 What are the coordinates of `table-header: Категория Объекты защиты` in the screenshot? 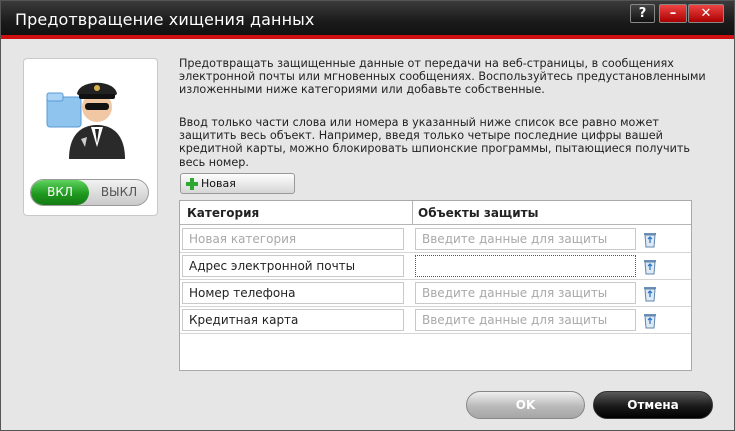 It's located at (435, 213).